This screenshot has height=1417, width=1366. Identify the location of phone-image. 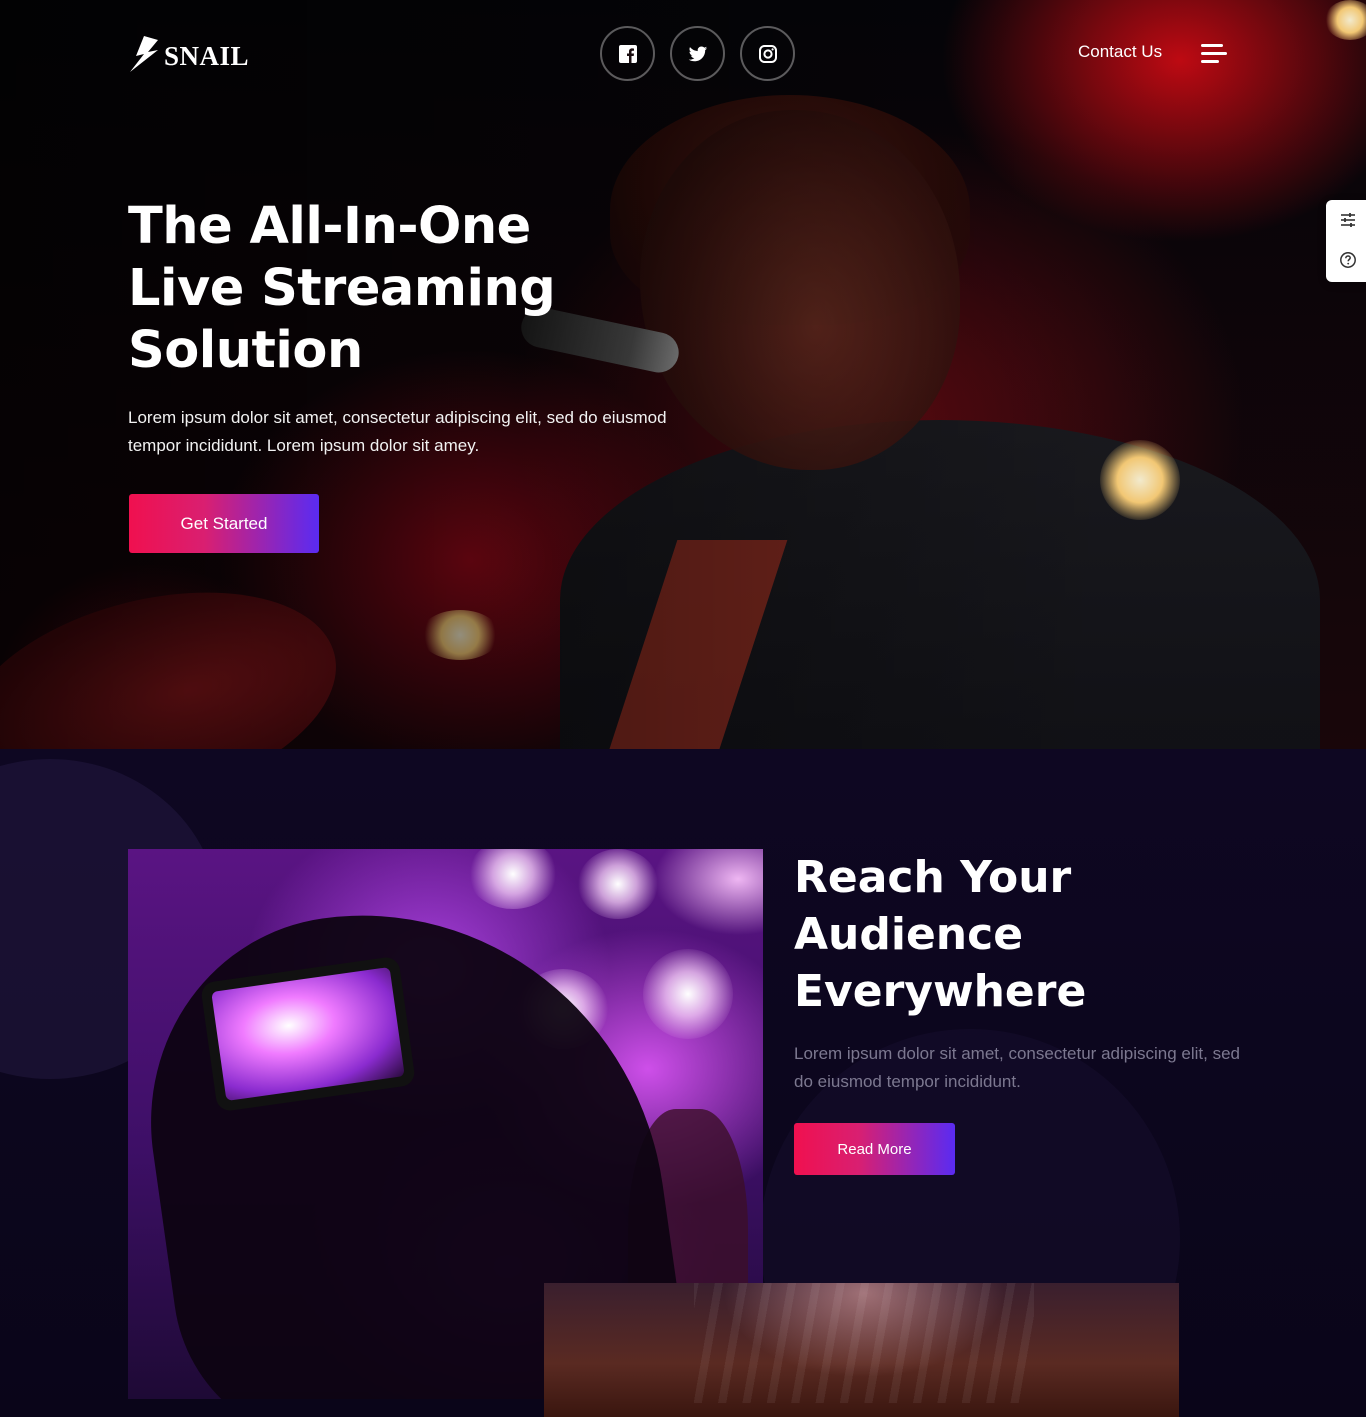
(308, 1034).